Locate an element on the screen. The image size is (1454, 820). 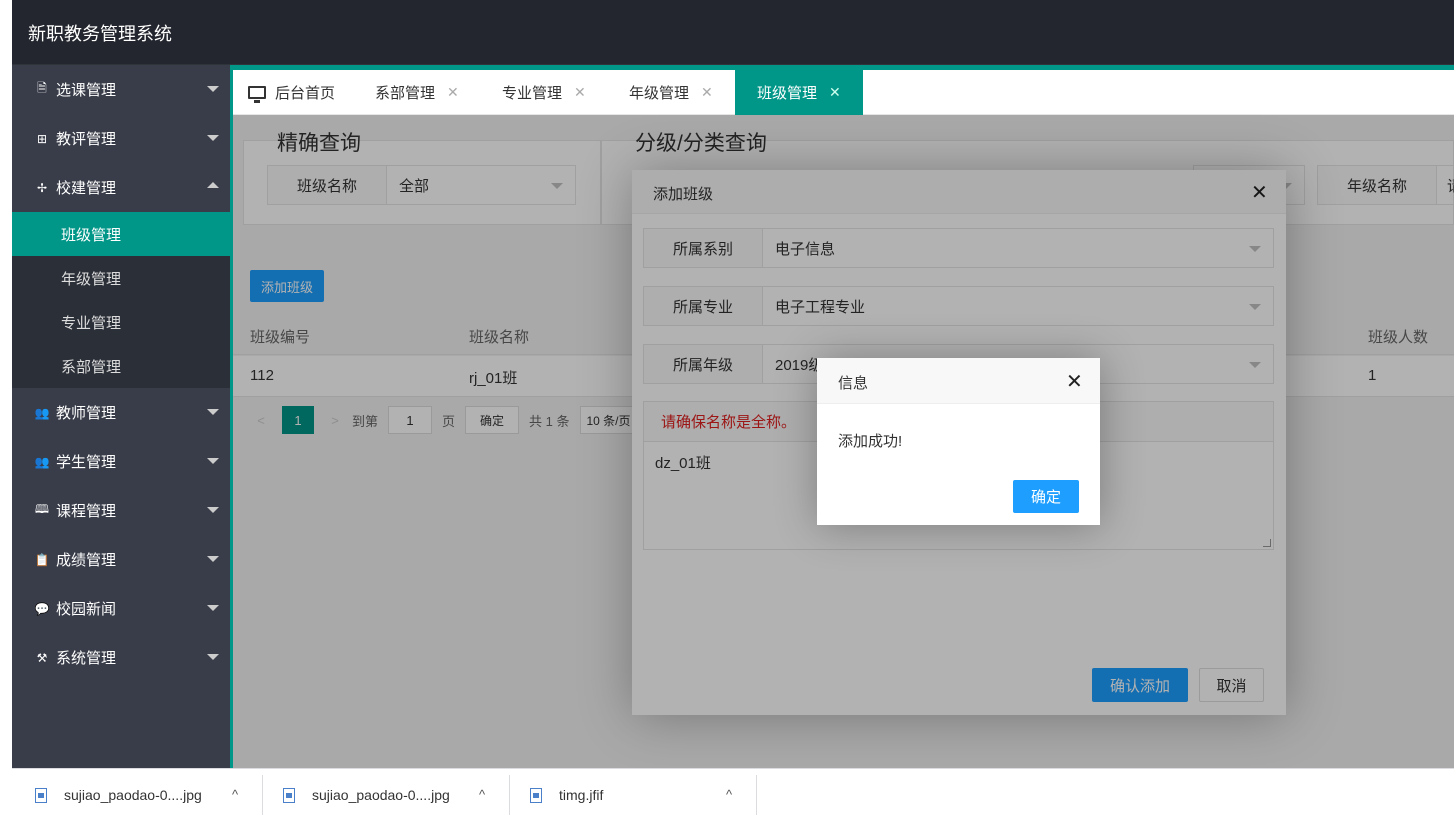
tab-major: 专业管理 ✕ is located at coordinates (544, 92).